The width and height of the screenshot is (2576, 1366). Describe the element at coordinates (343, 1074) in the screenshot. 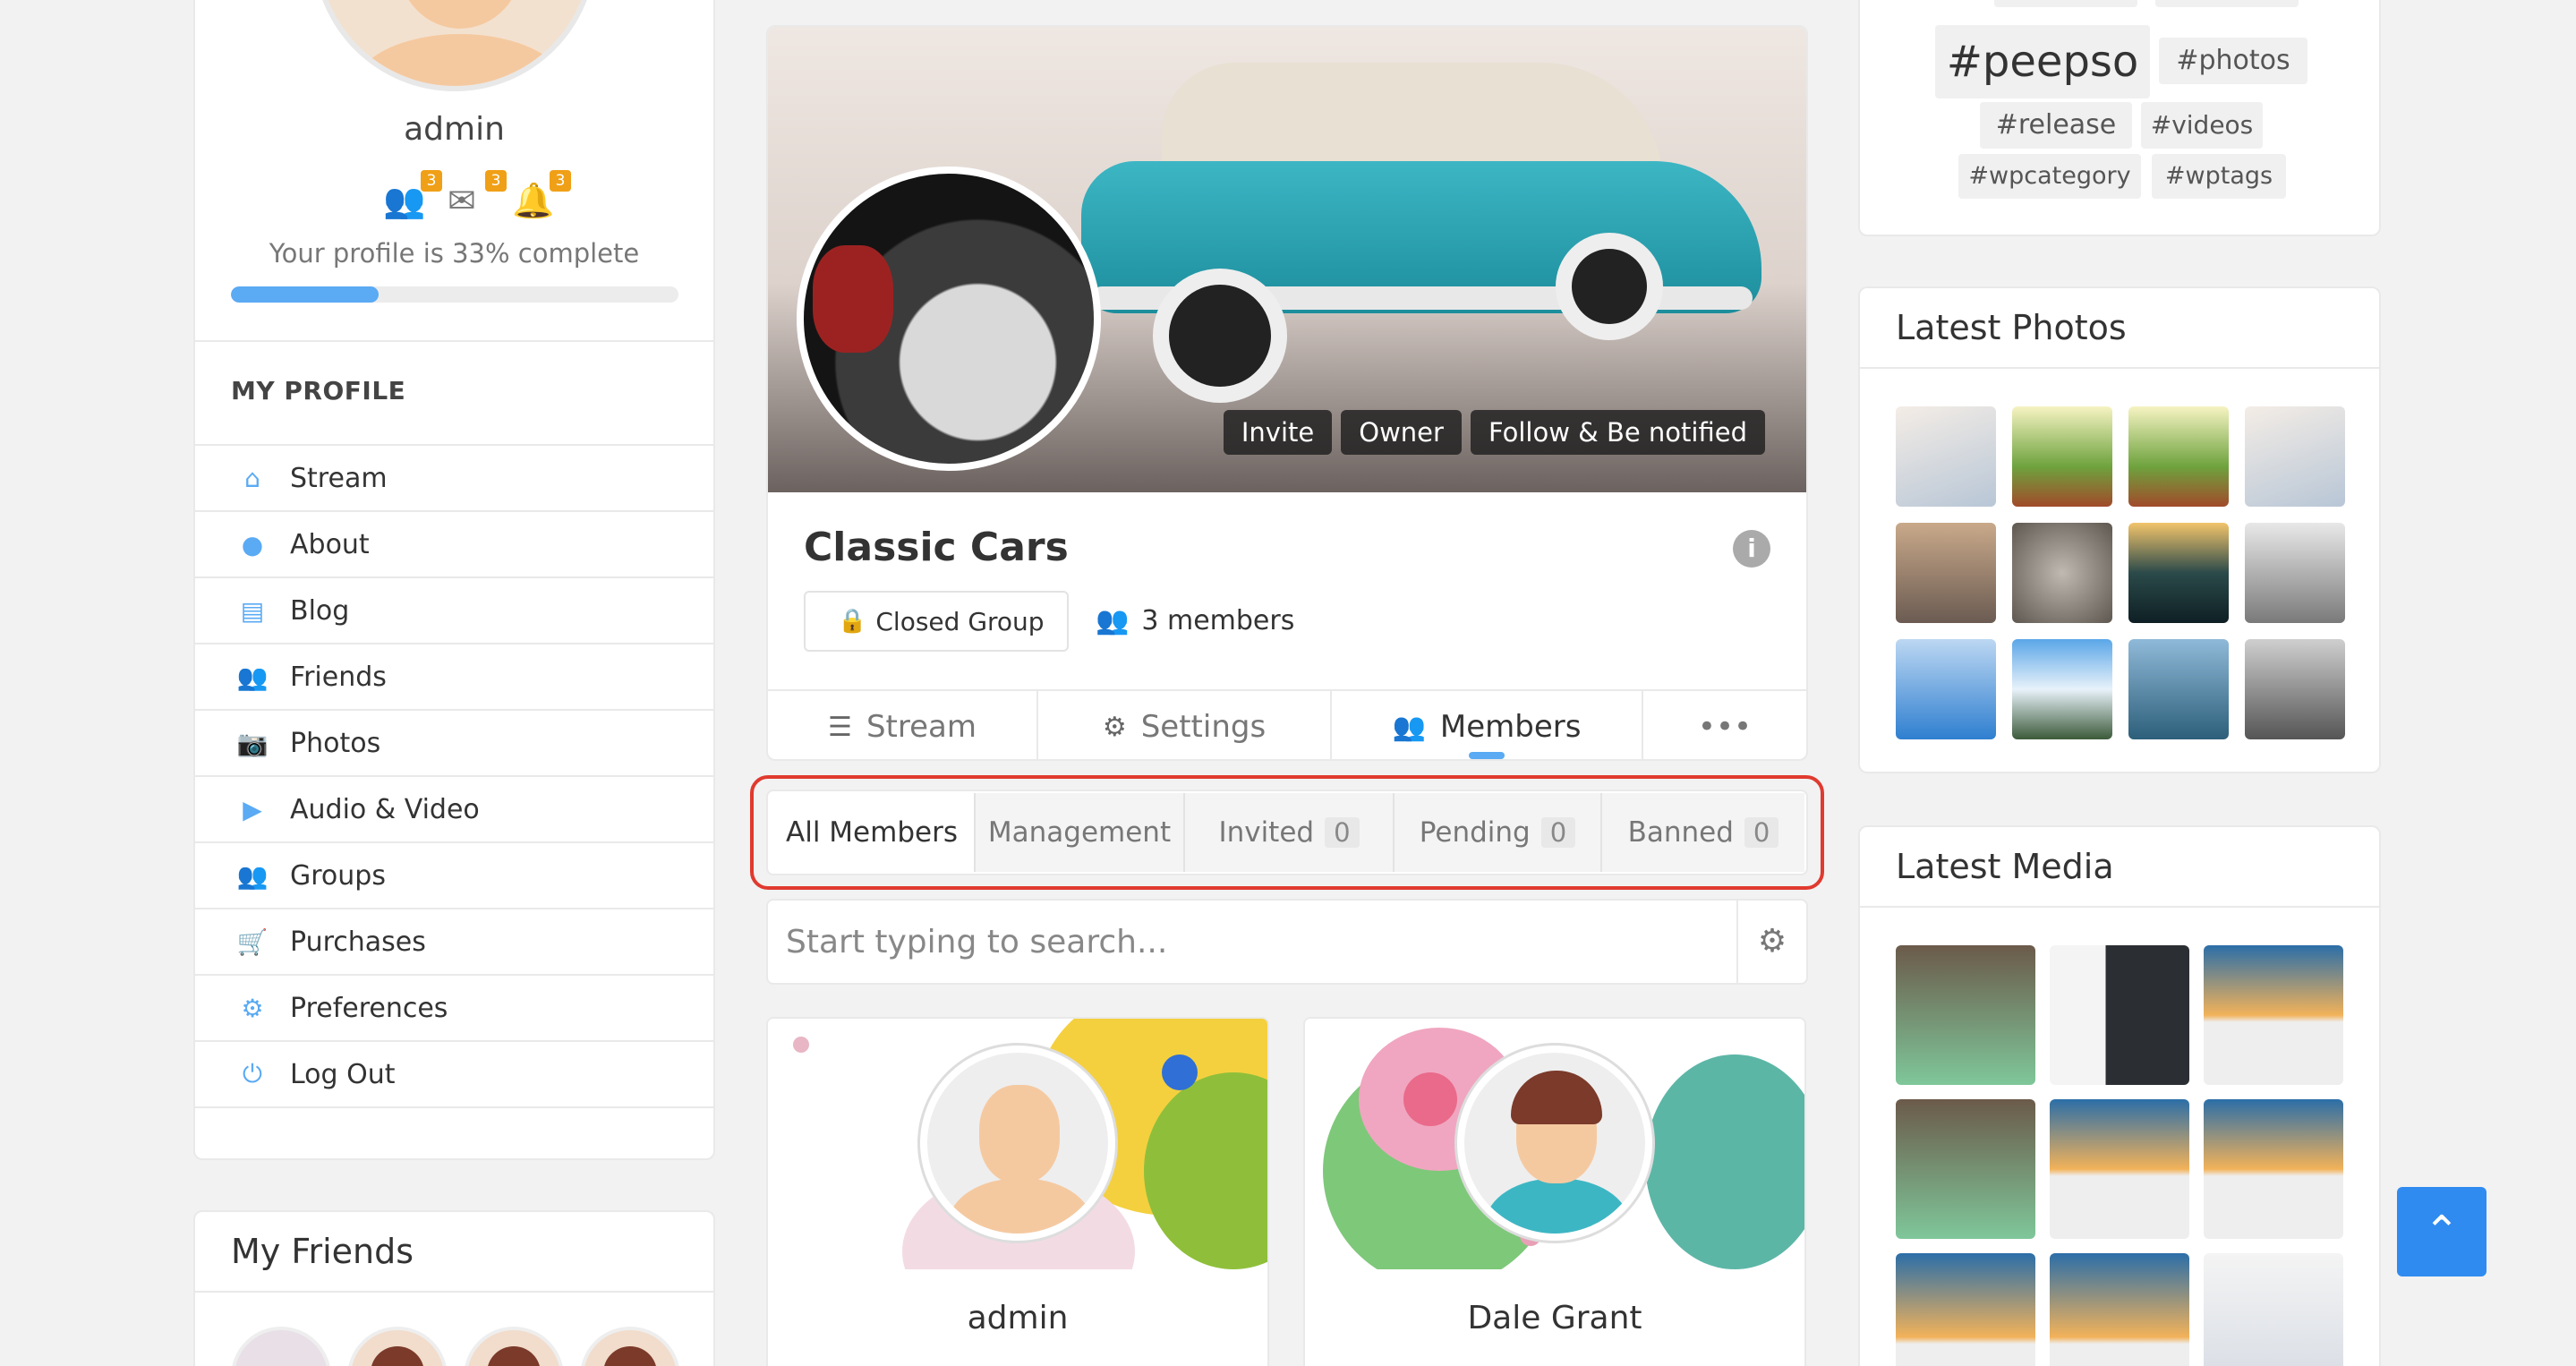

I see `menu-item-label: Log Out` at that location.